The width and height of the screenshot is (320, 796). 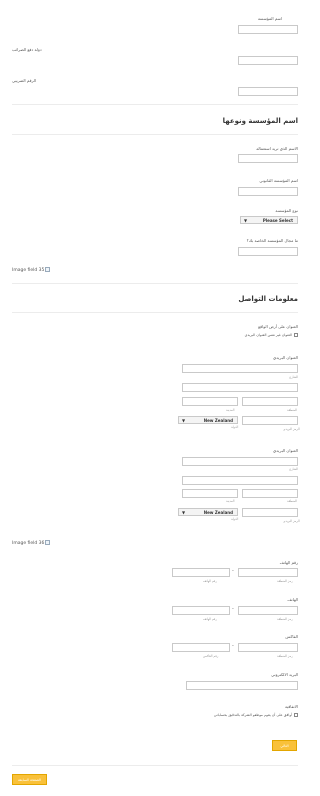 What do you see at coordinates (268, 610) in the screenshot?
I see `mobile-area-input` at bounding box center [268, 610].